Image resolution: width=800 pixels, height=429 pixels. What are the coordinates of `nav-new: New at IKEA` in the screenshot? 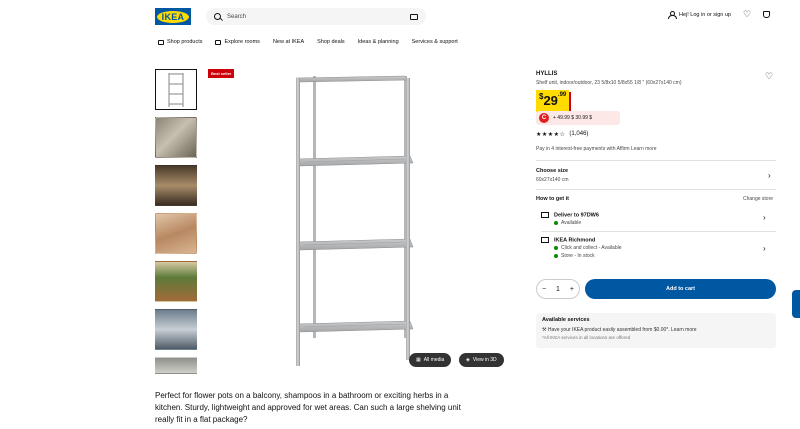 It's located at (288, 42).